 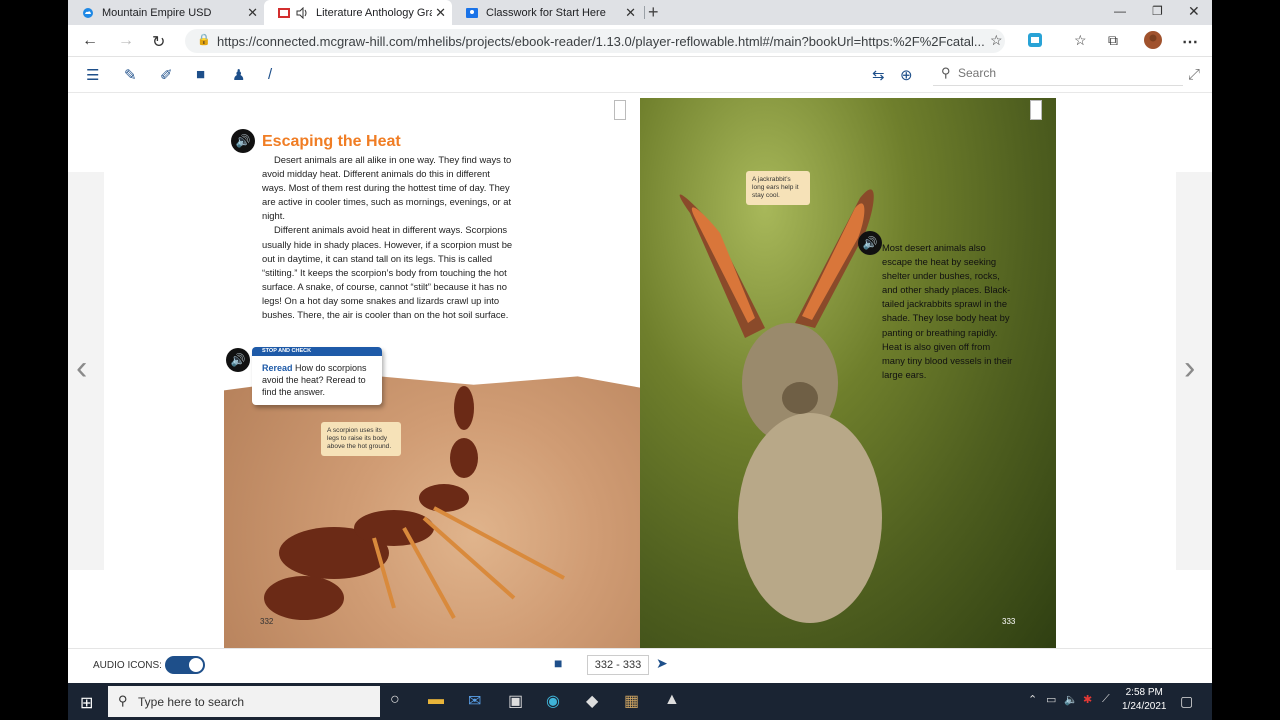 What do you see at coordinates (157, 12) in the screenshot?
I see `tab-label: Mountain Empire USD` at bounding box center [157, 12].